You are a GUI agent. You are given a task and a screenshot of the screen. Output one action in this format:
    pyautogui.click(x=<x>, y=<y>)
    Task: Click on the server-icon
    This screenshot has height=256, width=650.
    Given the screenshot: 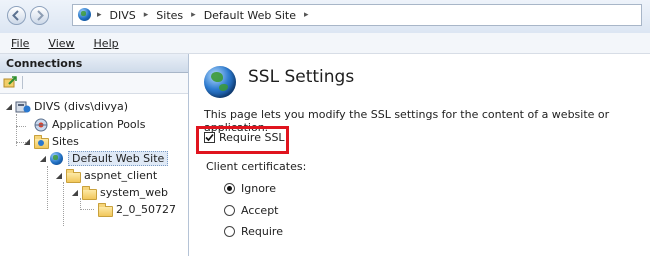 What is the action you would take?
    pyautogui.click(x=23, y=107)
    